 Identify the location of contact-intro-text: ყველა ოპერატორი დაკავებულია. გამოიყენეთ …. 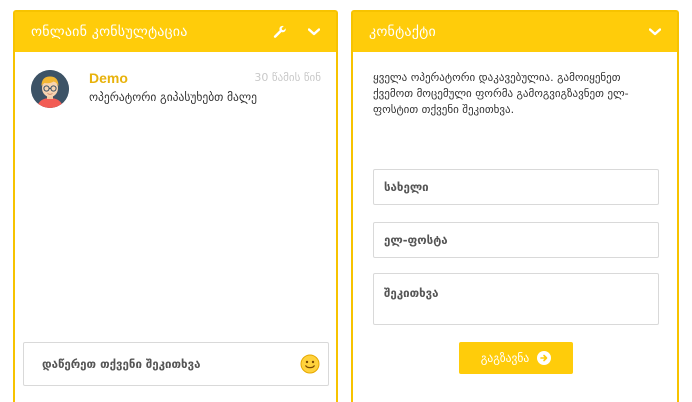
(501, 93).